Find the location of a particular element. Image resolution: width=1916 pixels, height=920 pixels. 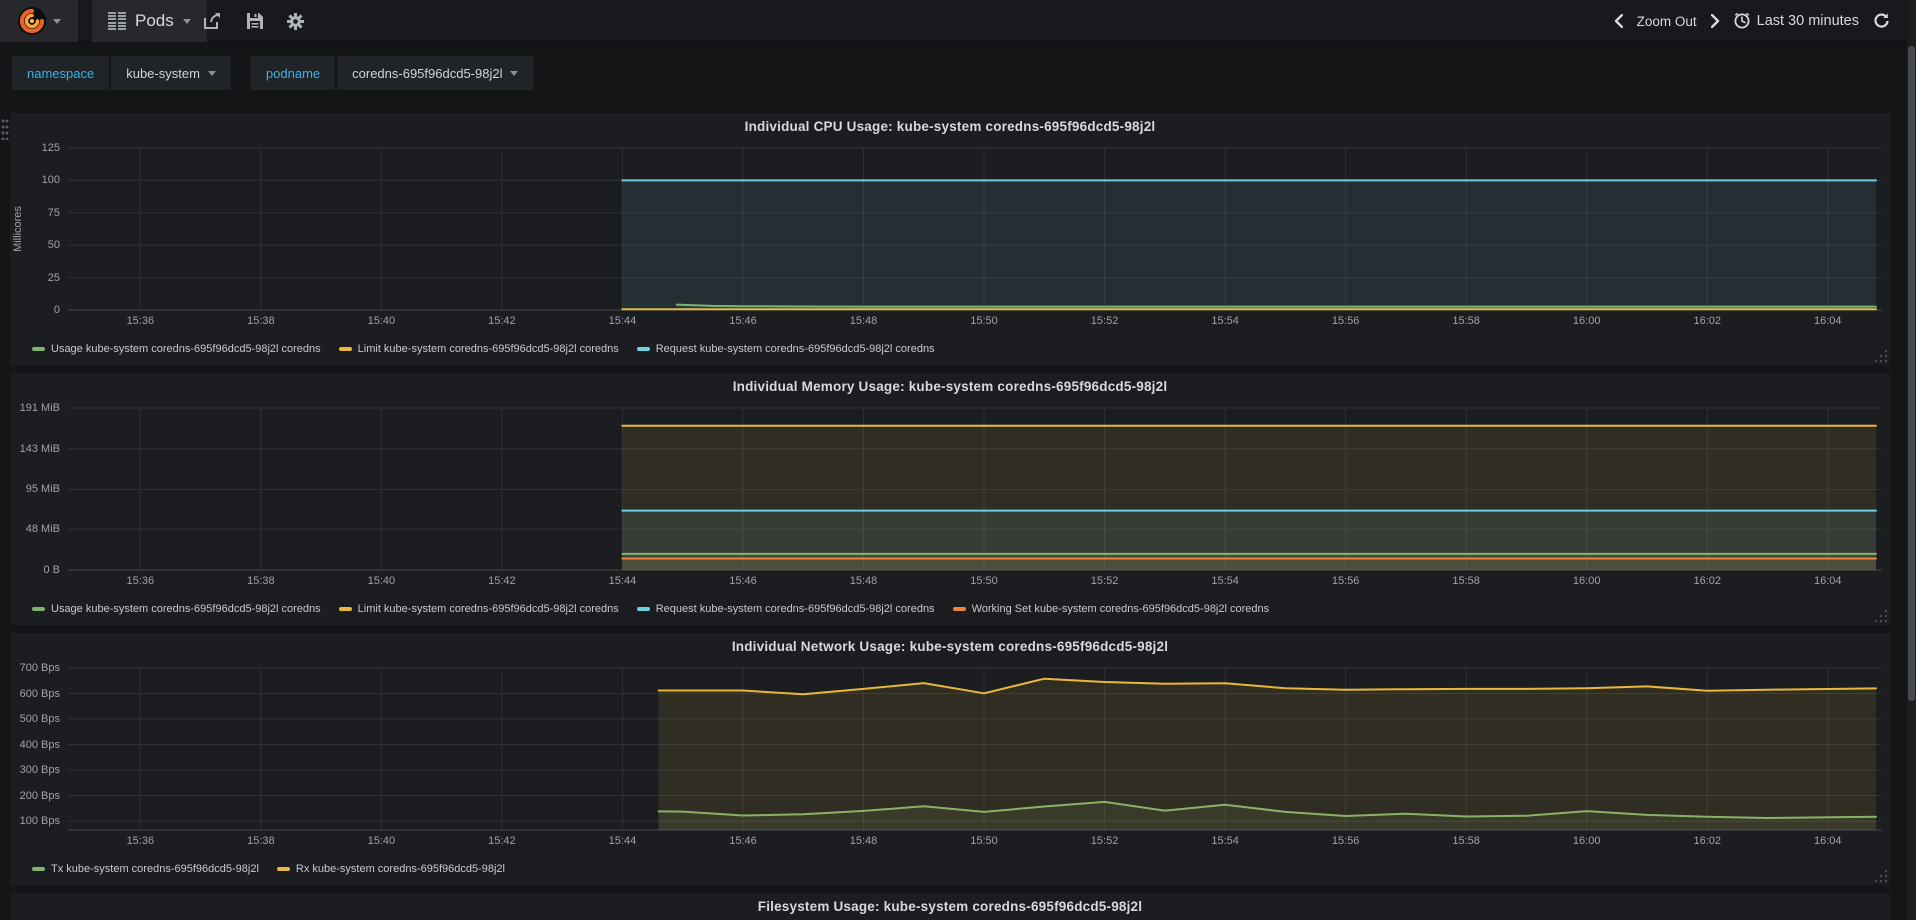

share-icon is located at coordinates (212, 21).